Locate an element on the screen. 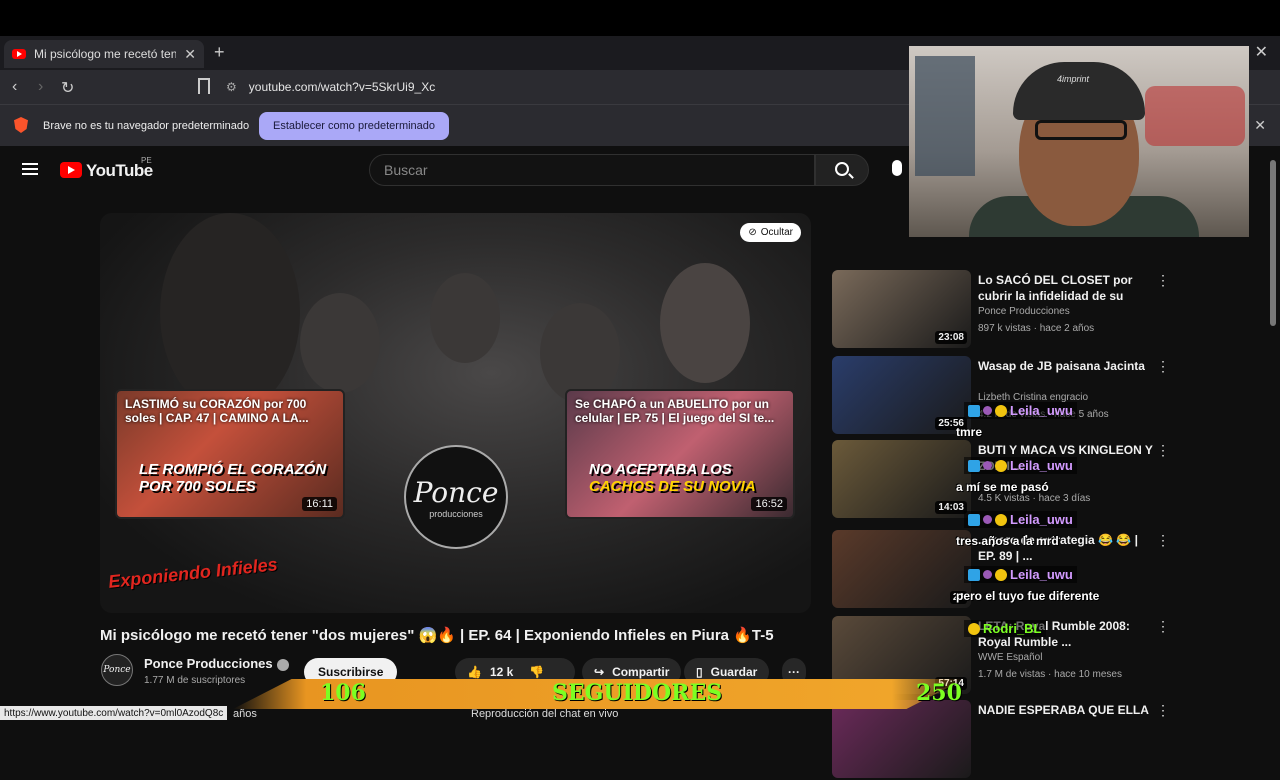 The image size is (1280, 780). video-meta: 897 k vistas · hace 2 años is located at coordinates (1036, 328).